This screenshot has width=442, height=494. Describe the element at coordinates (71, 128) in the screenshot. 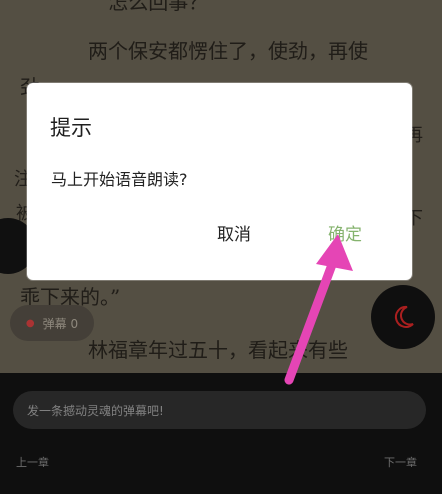

I see `dialog-title: 提示` at that location.